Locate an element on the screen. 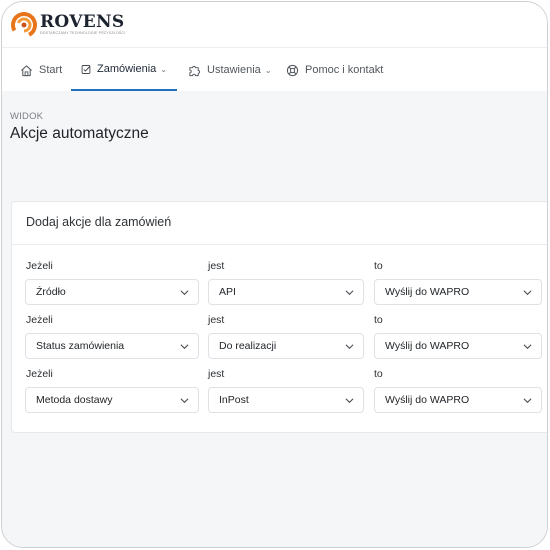 The image size is (550, 550). select-value: Do realizacji is located at coordinates (248, 346).